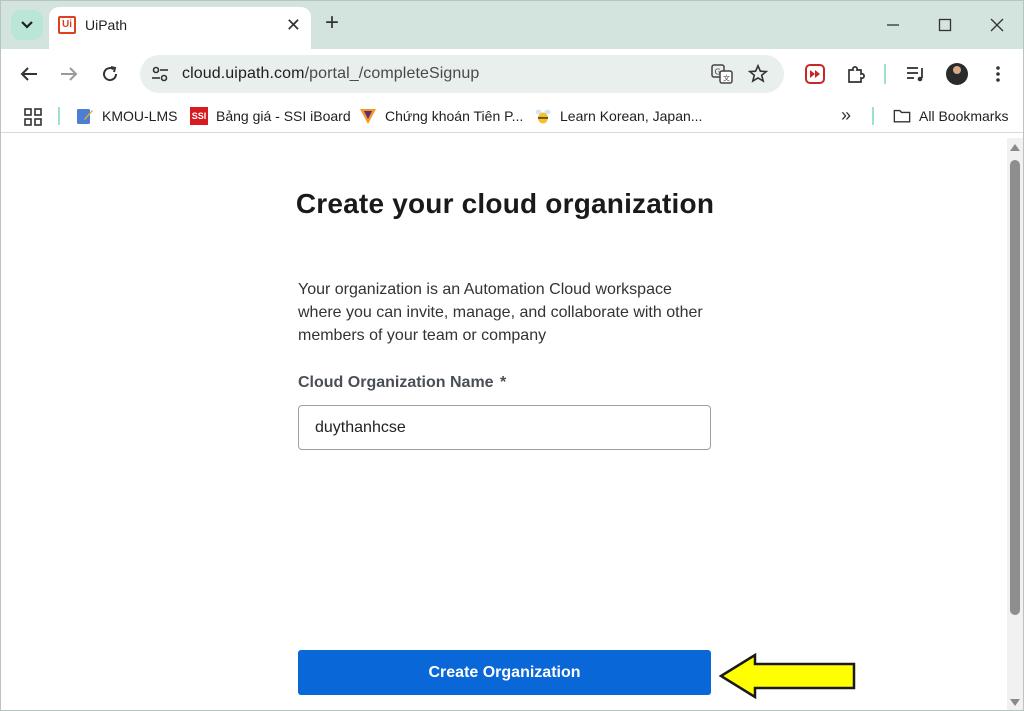 Image resolution: width=1024 pixels, height=711 pixels. I want to click on new-tab-button: +, so click(332, 23).